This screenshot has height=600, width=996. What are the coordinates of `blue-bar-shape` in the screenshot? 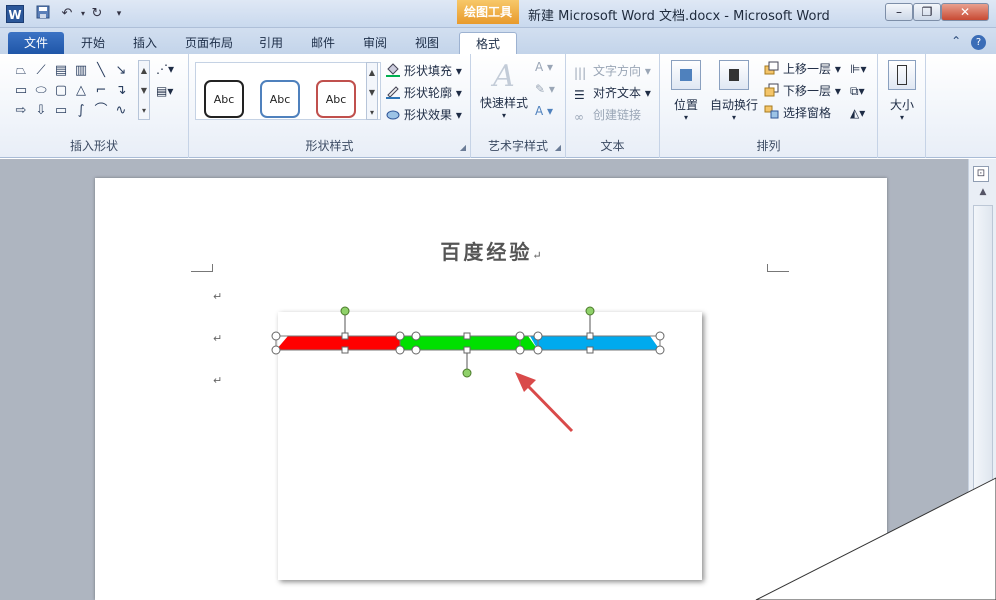 It's located at (595, 343).